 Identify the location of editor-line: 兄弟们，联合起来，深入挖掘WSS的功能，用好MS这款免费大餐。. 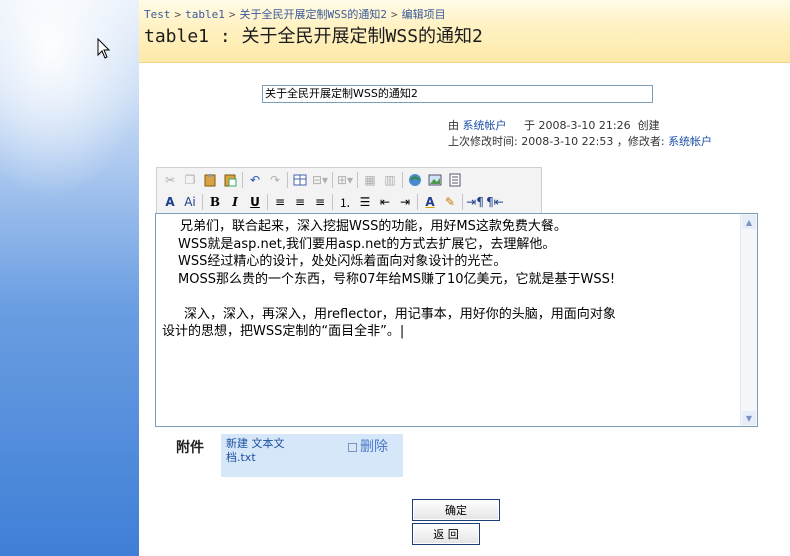
(373, 226).